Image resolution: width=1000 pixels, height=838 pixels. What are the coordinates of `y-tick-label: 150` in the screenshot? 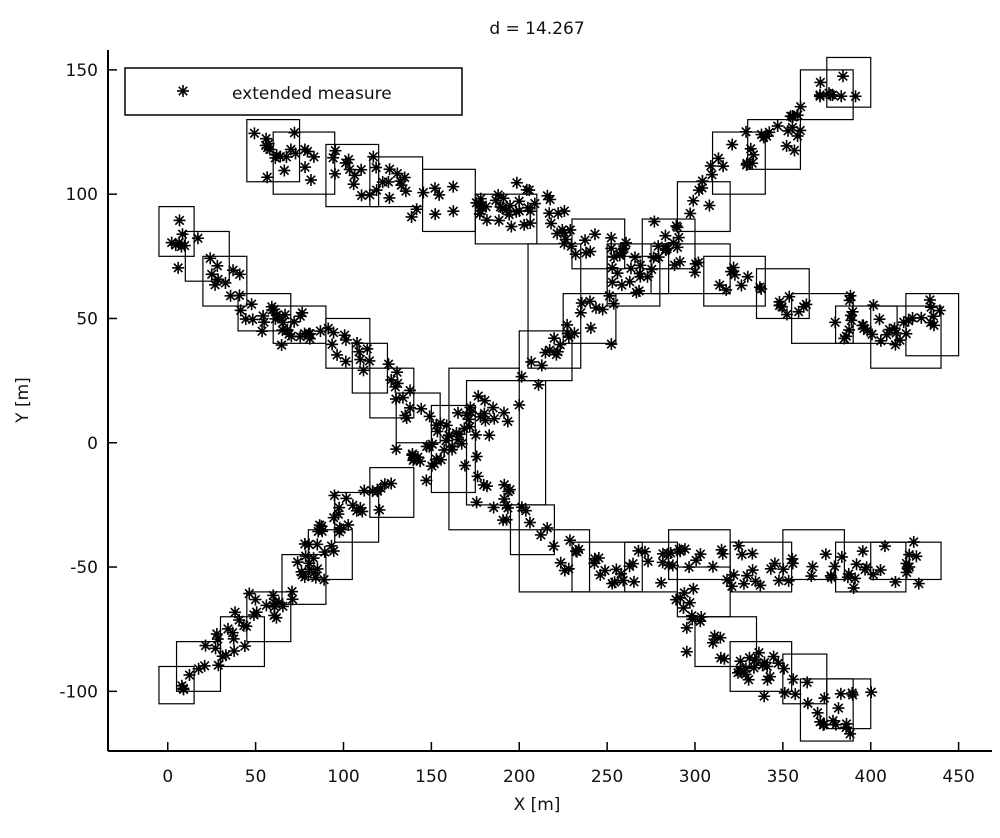 It's located at (82, 71).